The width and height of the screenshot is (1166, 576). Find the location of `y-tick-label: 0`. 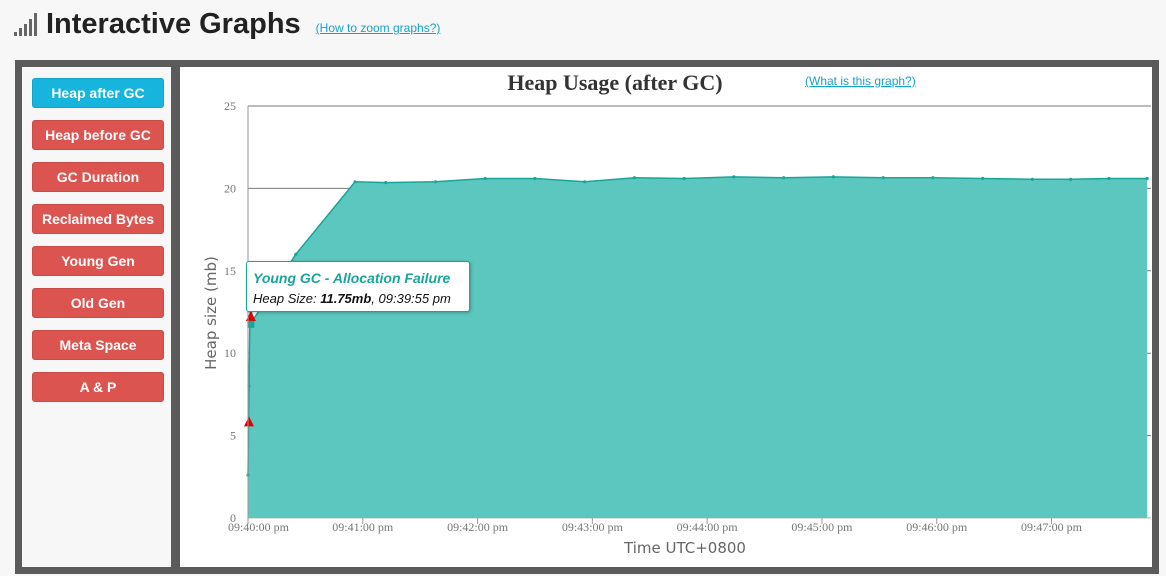

y-tick-label: 0 is located at coordinates (233, 518).